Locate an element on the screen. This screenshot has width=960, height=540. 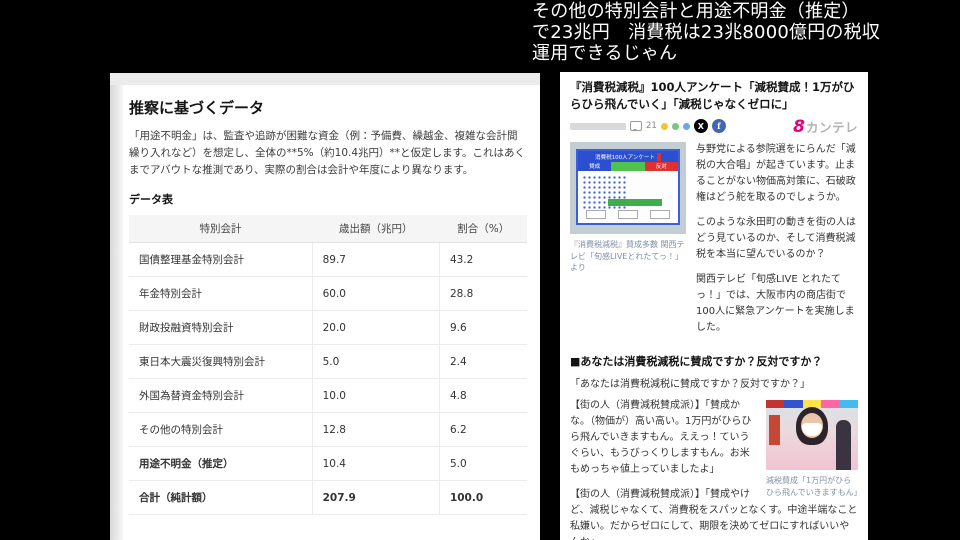
cell-name: 合計（純計額） is located at coordinates (221, 497).